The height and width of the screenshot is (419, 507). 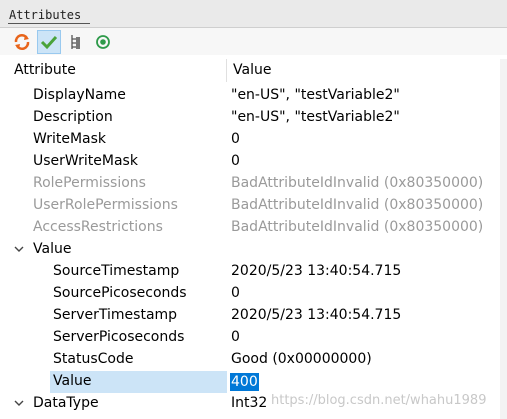 What do you see at coordinates (49, 23) in the screenshot?
I see `title-underline` at bounding box center [49, 23].